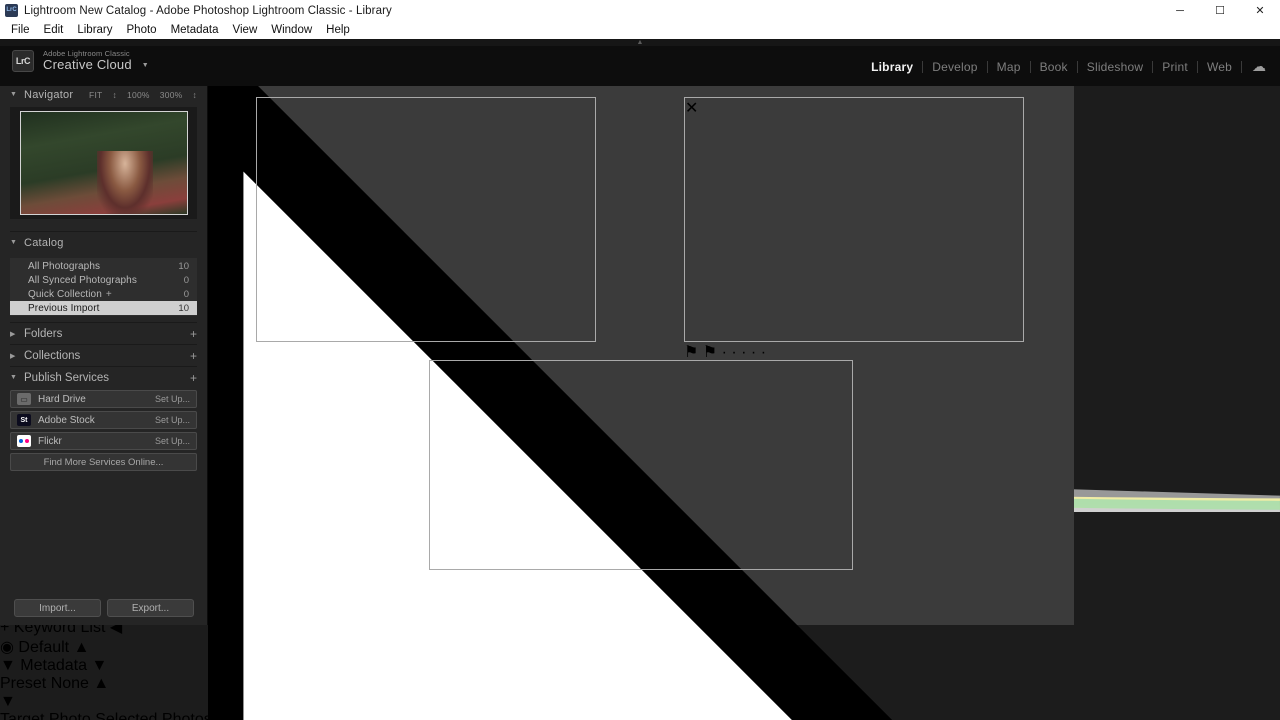 The height and width of the screenshot is (720, 1280). Describe the element at coordinates (142, 30) in the screenshot. I see `menu-photo: Photo` at that location.